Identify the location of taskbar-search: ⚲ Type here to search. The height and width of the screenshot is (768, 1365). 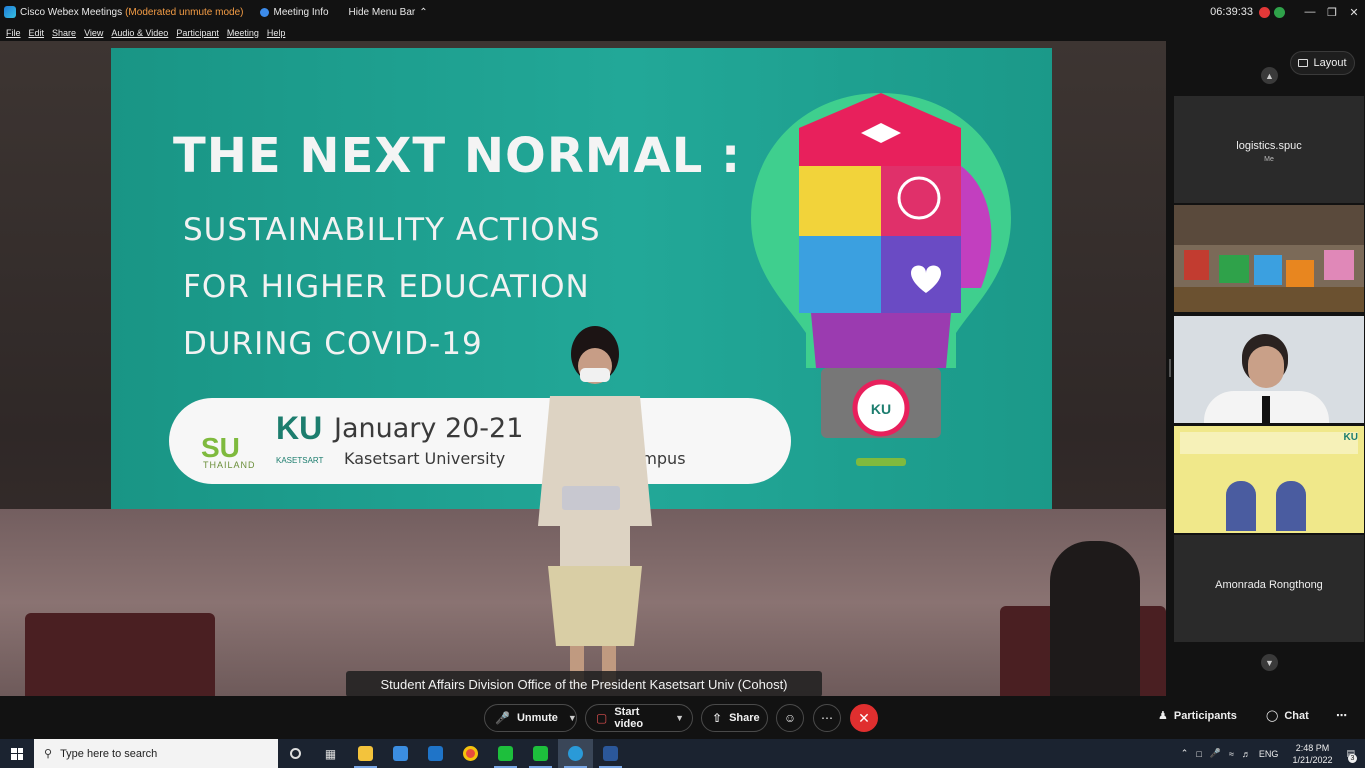
(156, 753).